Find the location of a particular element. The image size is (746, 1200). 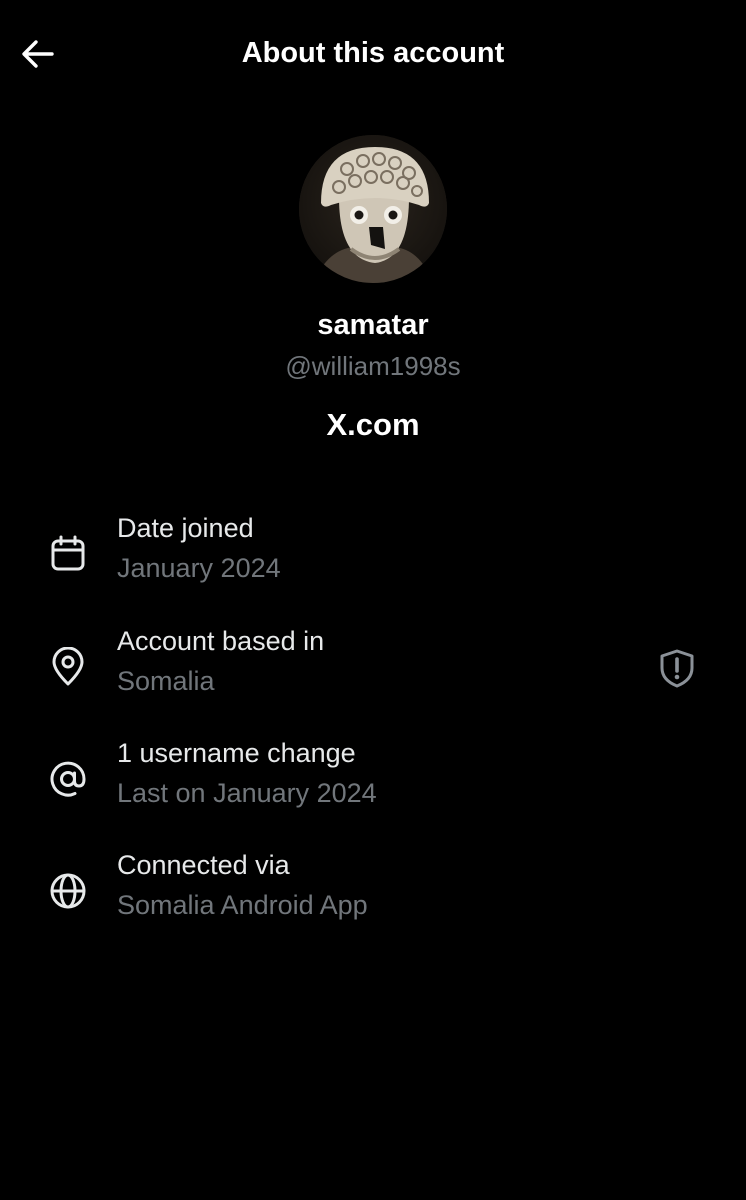

connected-via-value: Somalia Android App is located at coordinates (242, 905).